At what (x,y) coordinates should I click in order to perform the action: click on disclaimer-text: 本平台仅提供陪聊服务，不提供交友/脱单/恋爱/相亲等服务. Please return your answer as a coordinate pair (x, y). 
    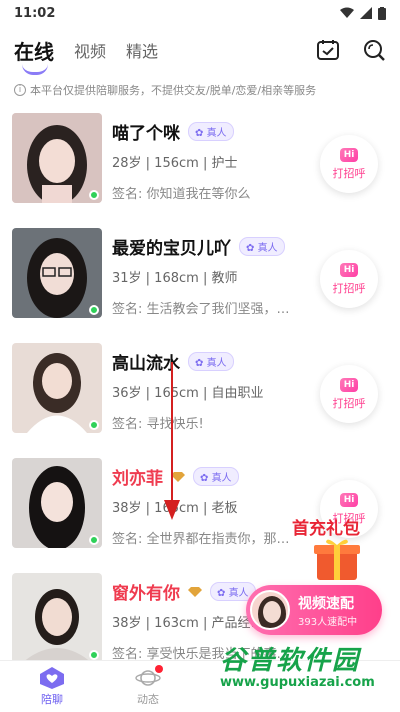
    Looking at the image, I should click on (173, 90).